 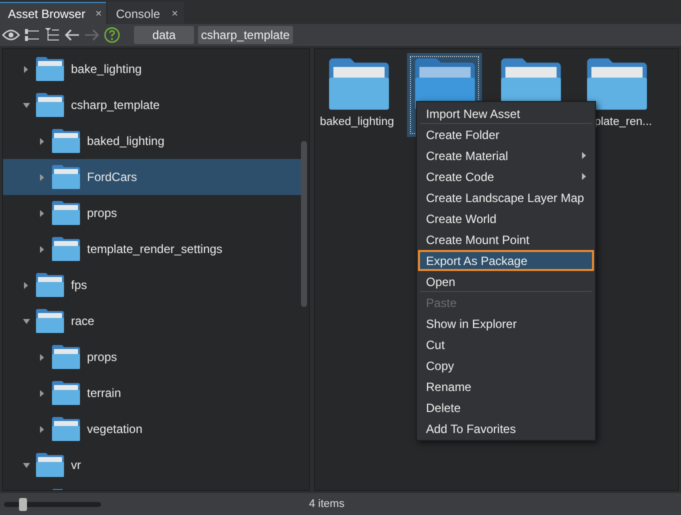 I want to click on scrollbar-thumb, so click(x=304, y=224).